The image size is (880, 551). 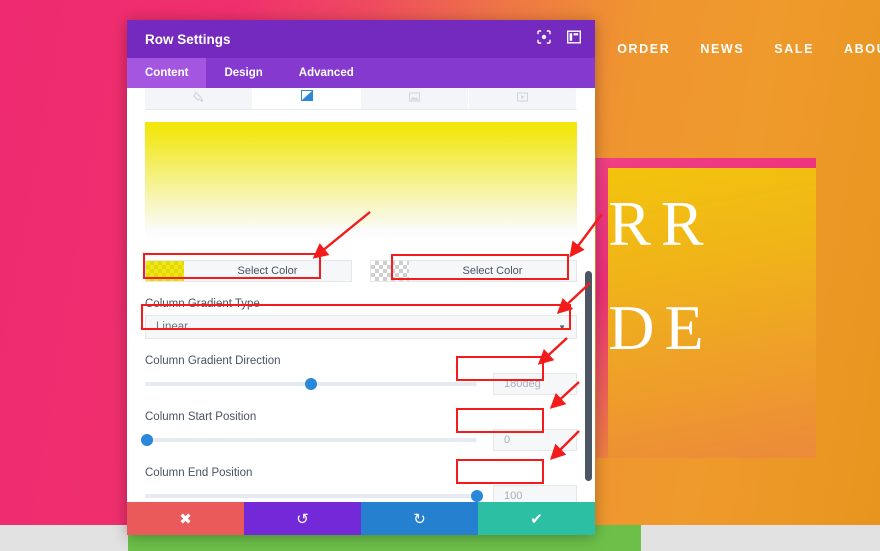 I want to click on start-position-label: Column Start Position, so click(x=201, y=417).